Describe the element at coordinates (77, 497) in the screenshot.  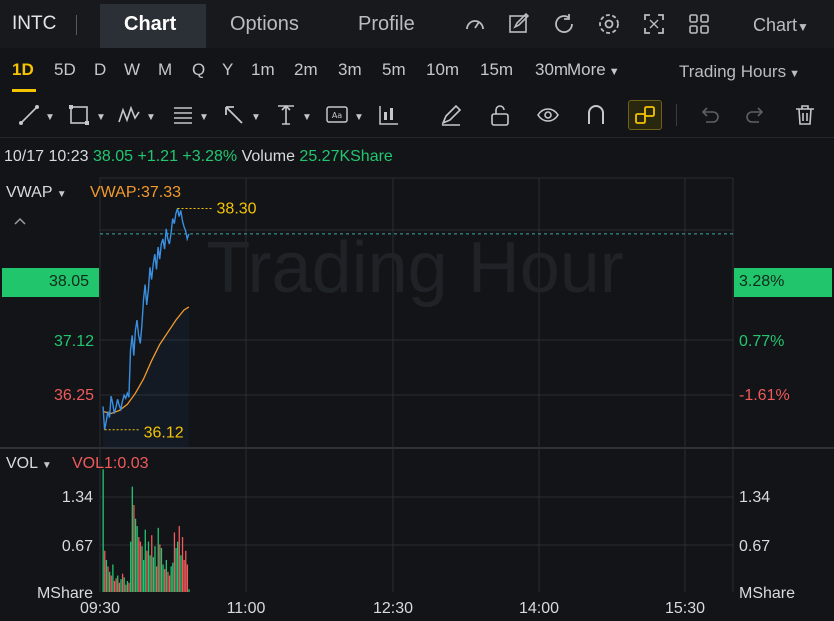
I see `vol-tick-left: 1.34` at that location.